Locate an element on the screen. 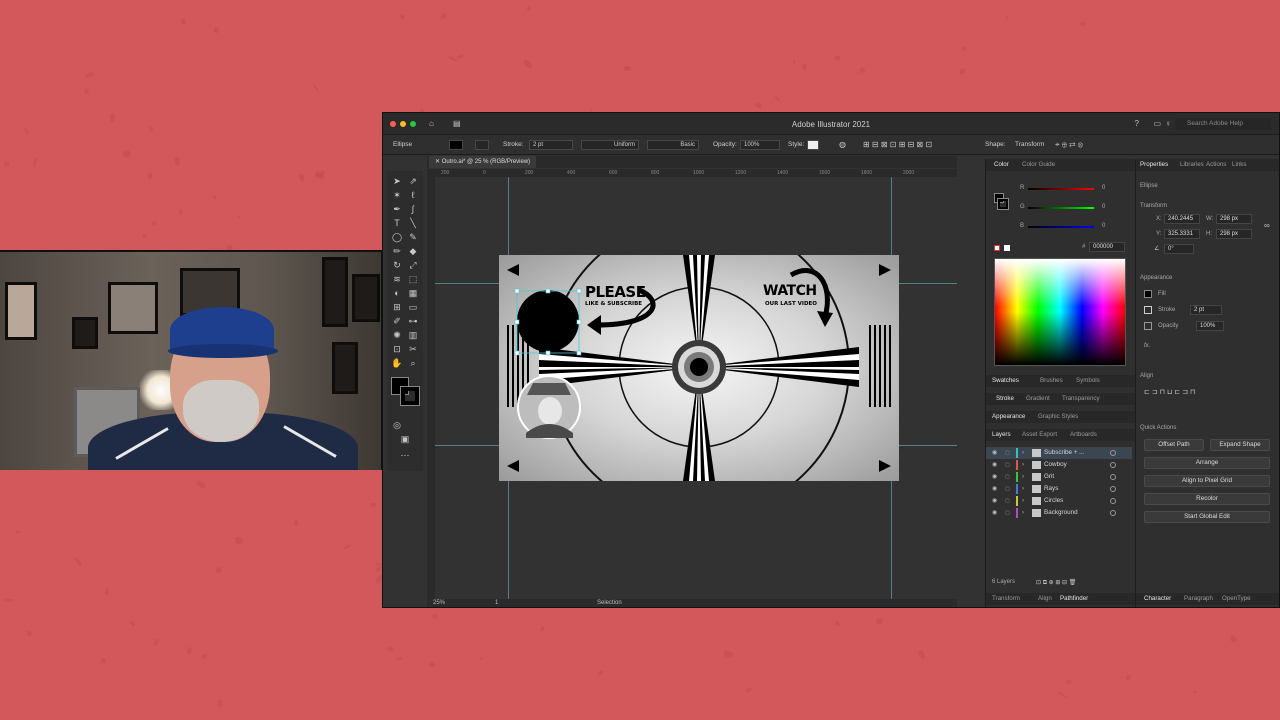  arrange-button: Arrange is located at coordinates (1207, 463).